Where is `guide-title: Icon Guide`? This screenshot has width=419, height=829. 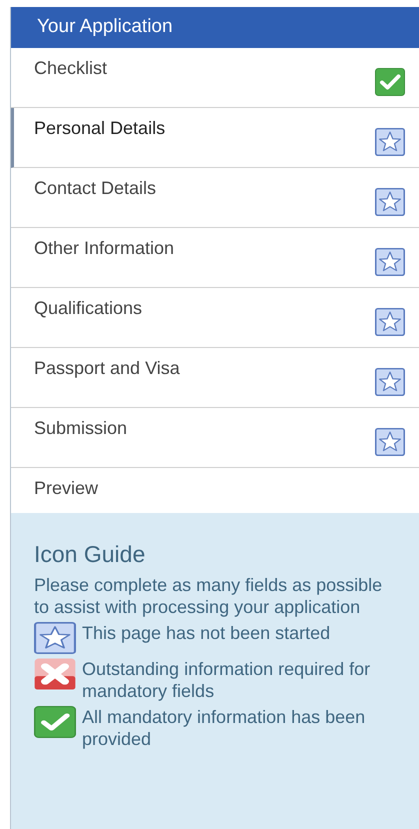
guide-title: Icon Guide is located at coordinates (90, 554).